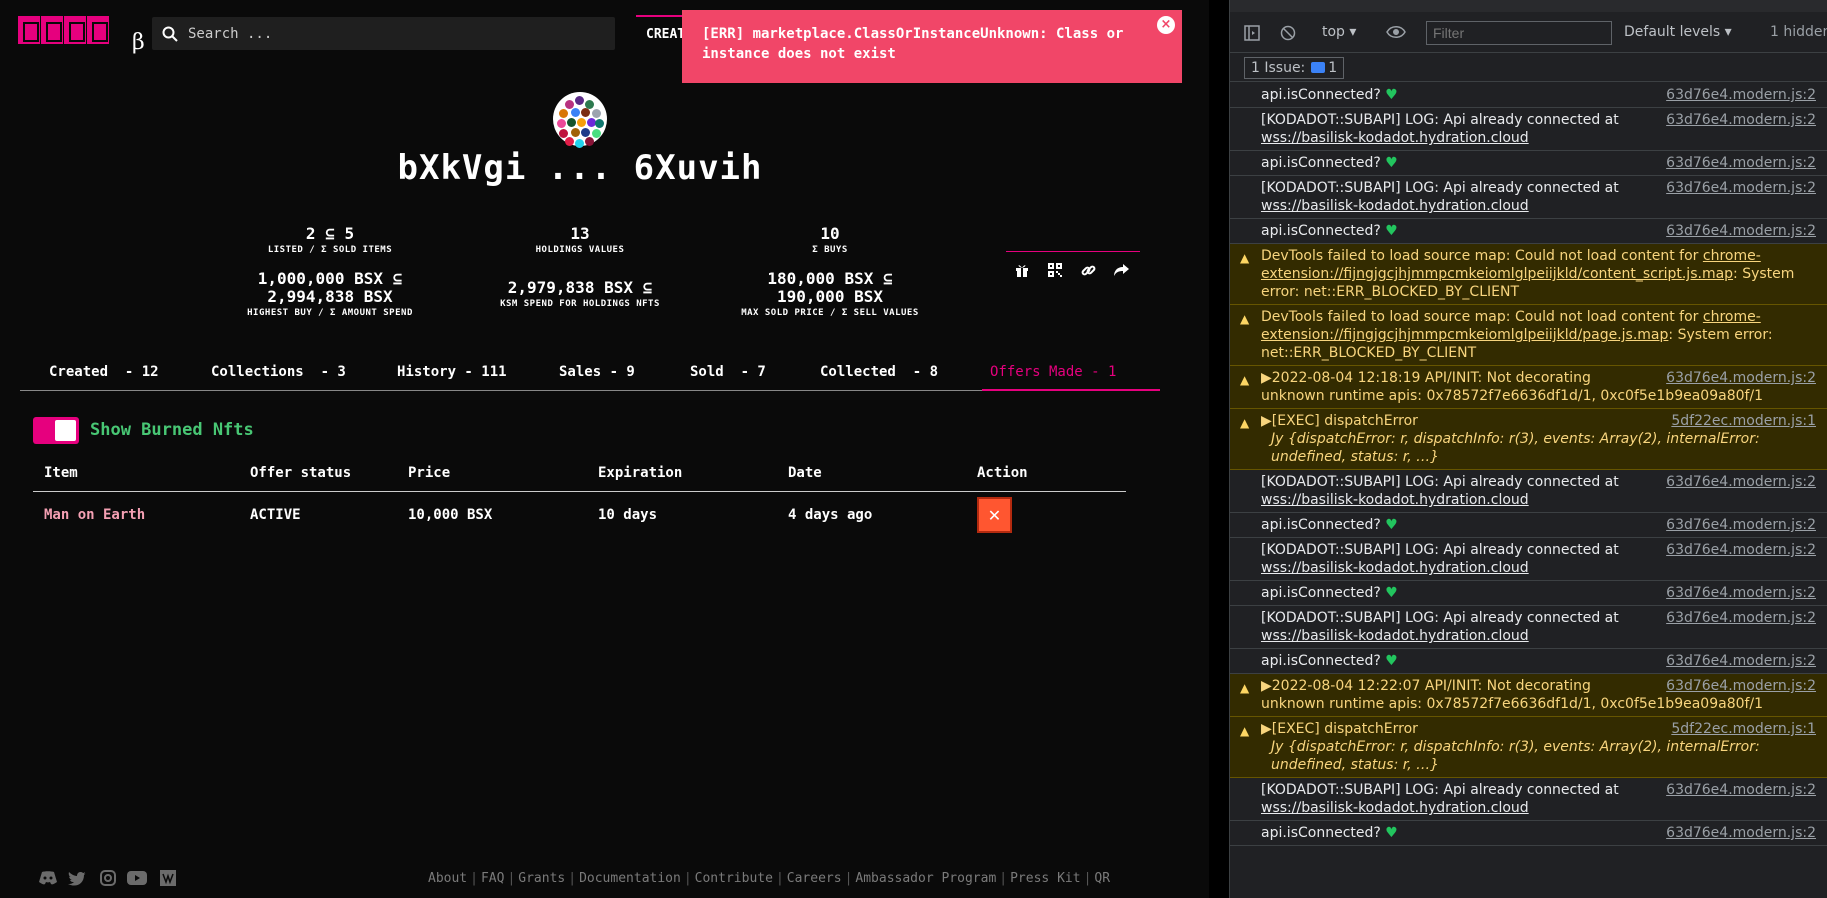 The height and width of the screenshot is (898, 1827). What do you see at coordinates (1678, 32) in the screenshot?
I see `log-levels-dropdown: Default levels ▾` at bounding box center [1678, 32].